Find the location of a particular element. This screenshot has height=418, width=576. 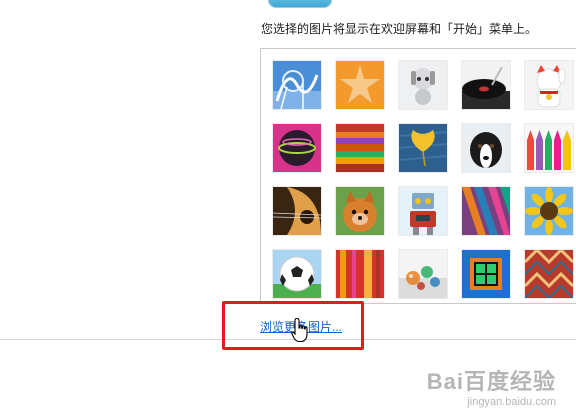

picture-red-fabric is located at coordinates (360, 274).